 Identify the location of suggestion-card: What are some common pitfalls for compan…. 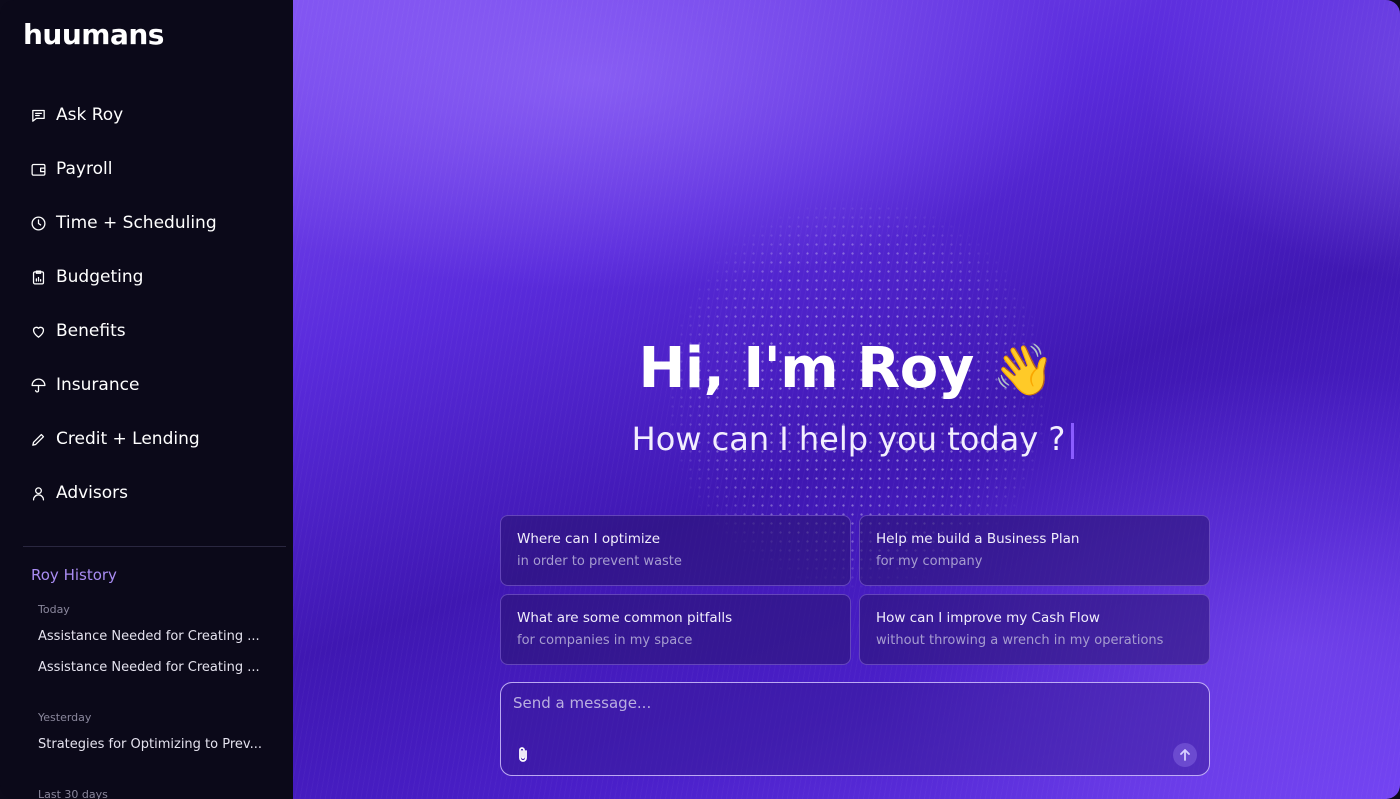
(675, 629).